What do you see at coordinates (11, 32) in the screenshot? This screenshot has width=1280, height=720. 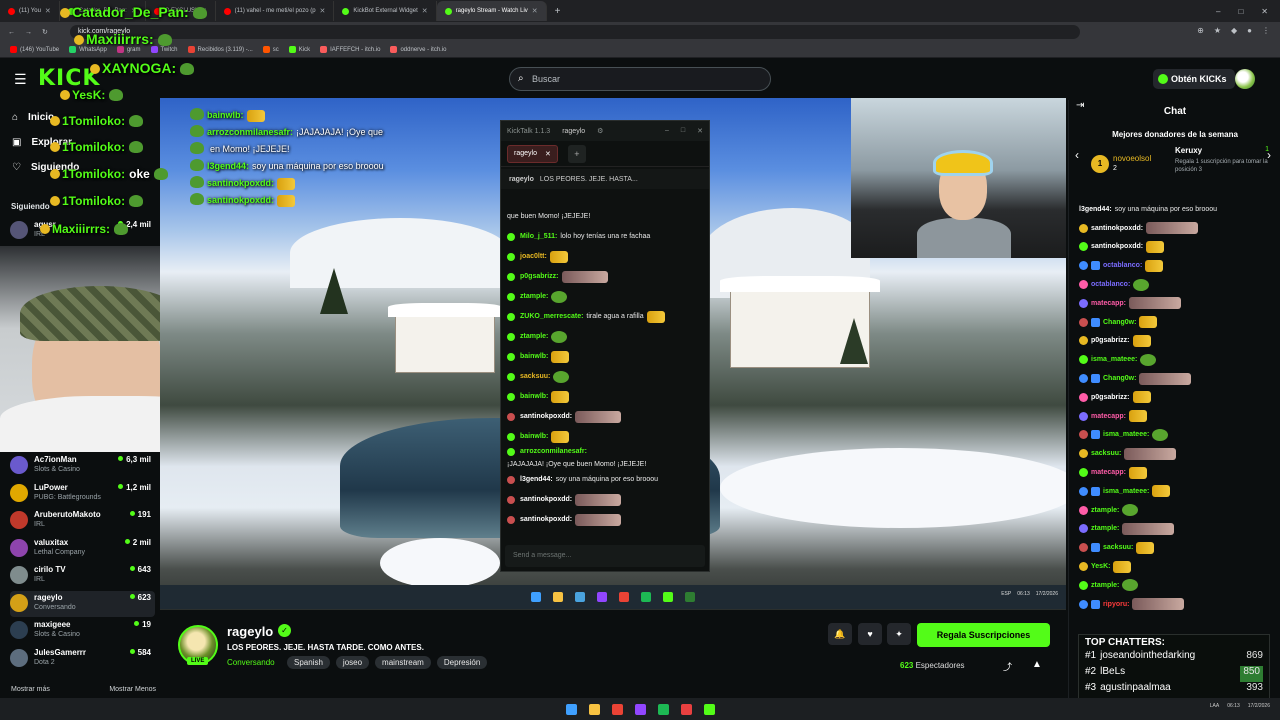 I see `back-icon: ←` at bounding box center [11, 32].